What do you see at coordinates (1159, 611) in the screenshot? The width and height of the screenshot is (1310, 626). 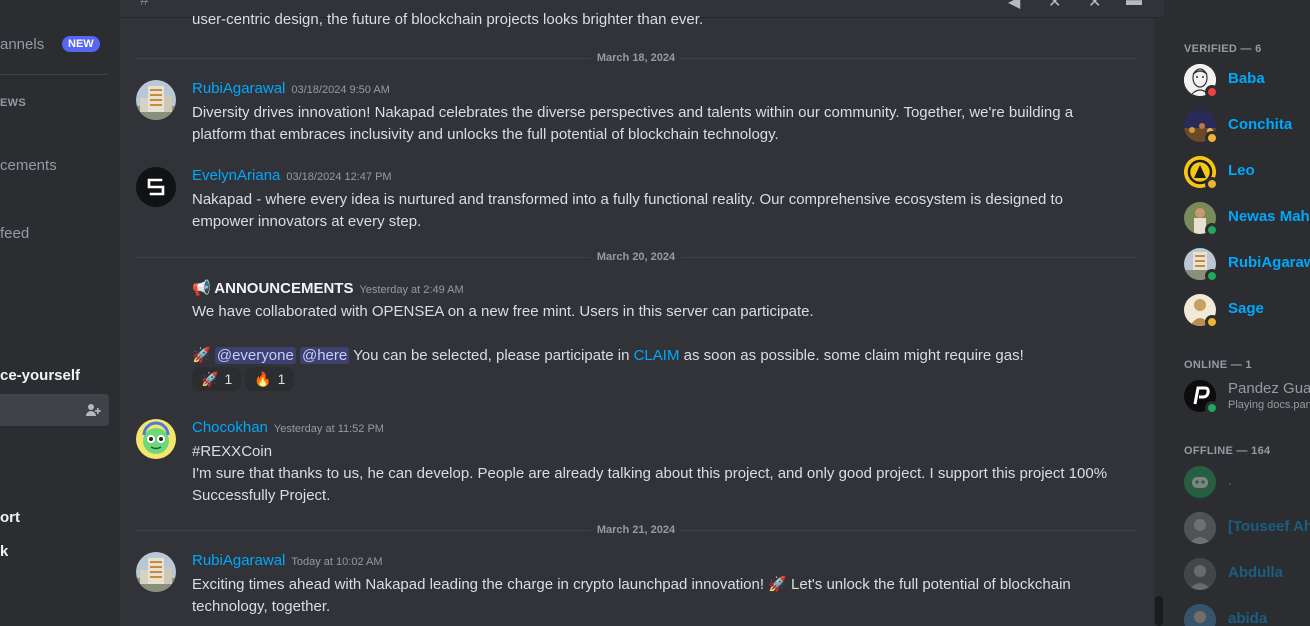 I see `scrollbar-thumb` at bounding box center [1159, 611].